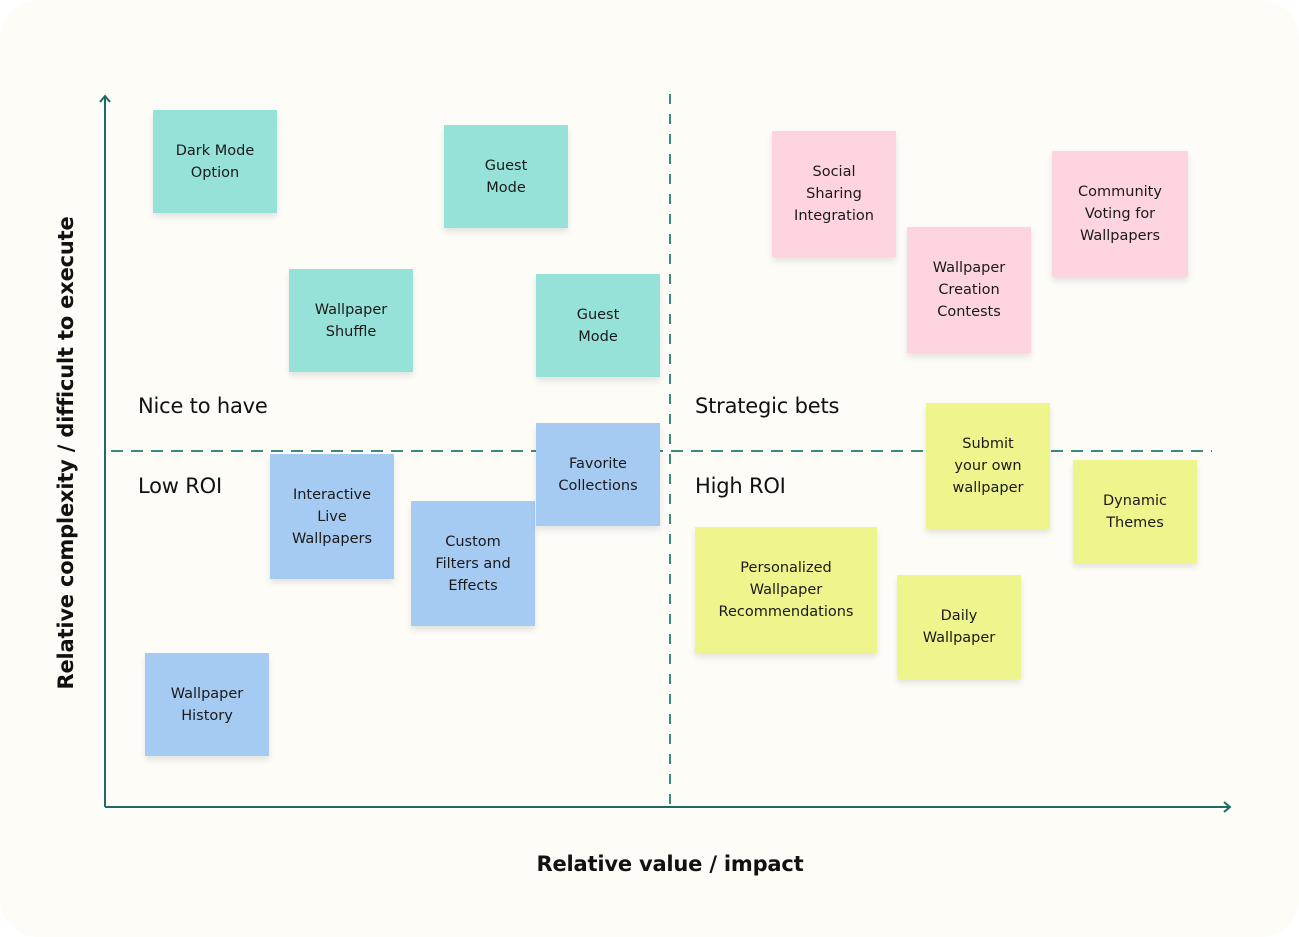  I want to click on sticky-dynamic-themes: Dynamic Themes, so click(1135, 511).